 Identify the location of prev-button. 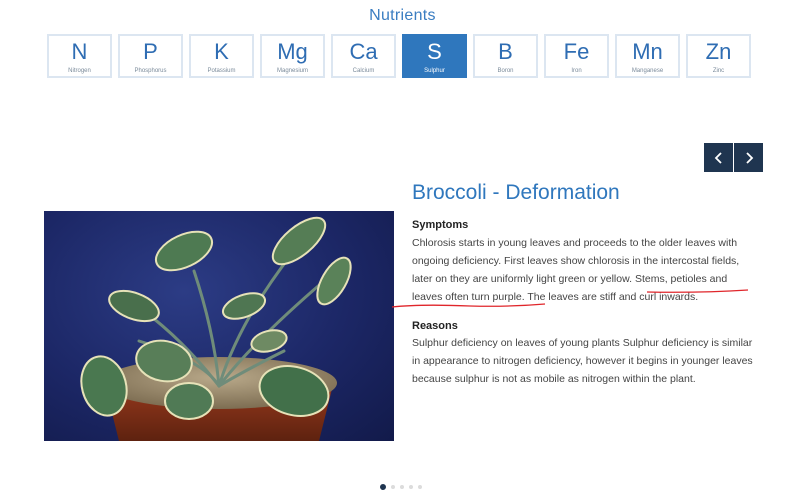
(718, 157).